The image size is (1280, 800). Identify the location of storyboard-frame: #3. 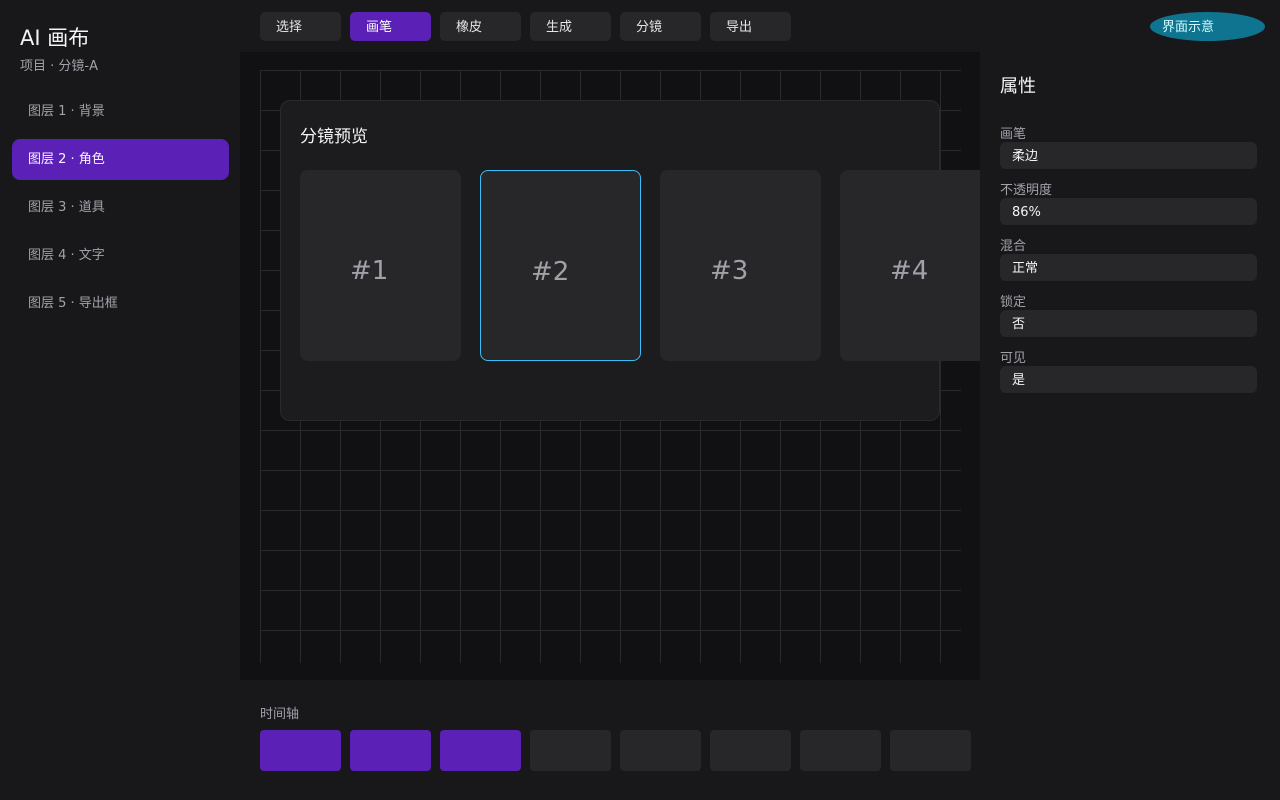
(740, 265).